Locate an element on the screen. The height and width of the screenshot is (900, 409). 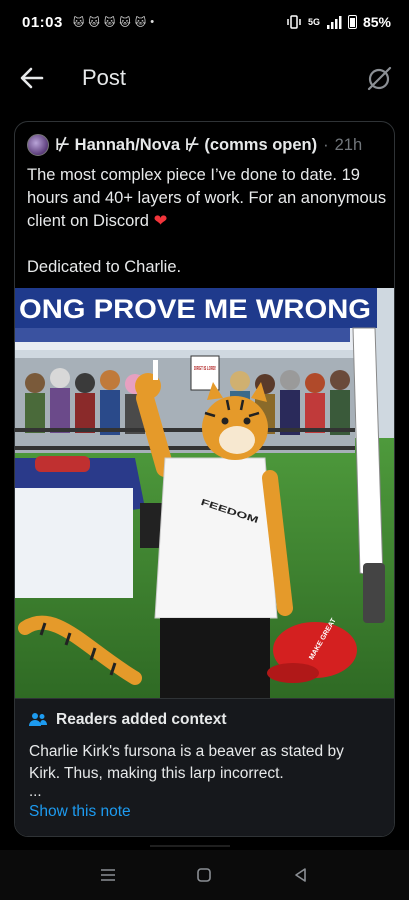
battery-level: 85% is located at coordinates (376, 22).